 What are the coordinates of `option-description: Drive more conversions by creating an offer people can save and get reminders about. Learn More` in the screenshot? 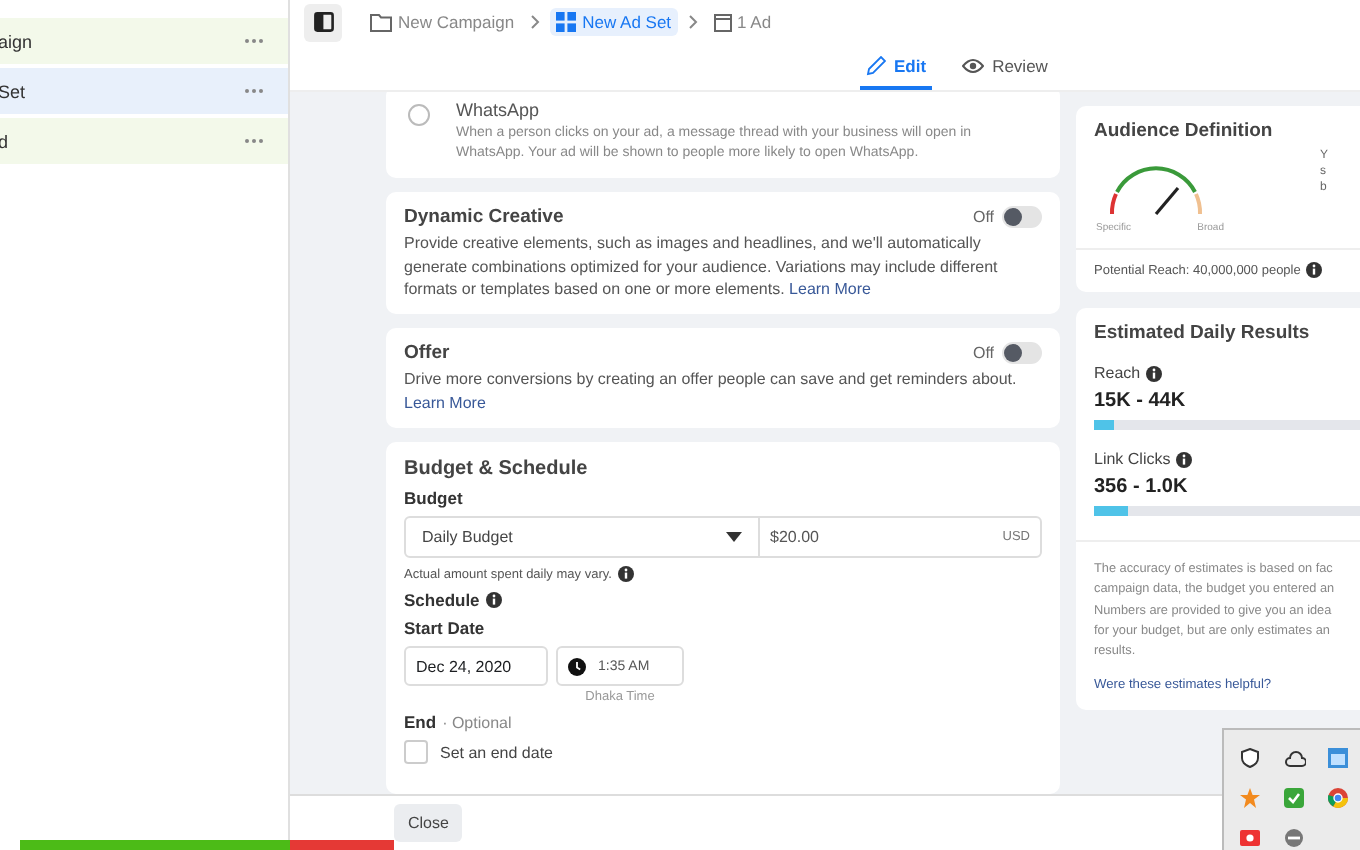 It's located at (711, 391).